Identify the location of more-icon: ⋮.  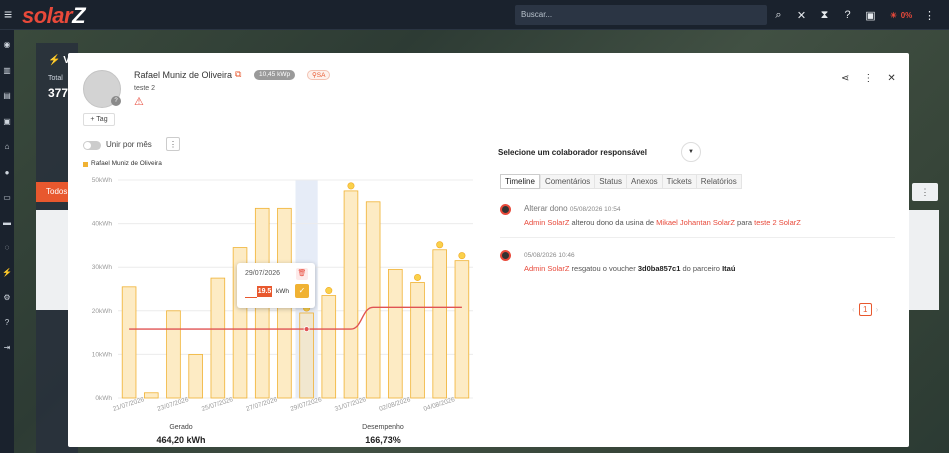
(929, 15).